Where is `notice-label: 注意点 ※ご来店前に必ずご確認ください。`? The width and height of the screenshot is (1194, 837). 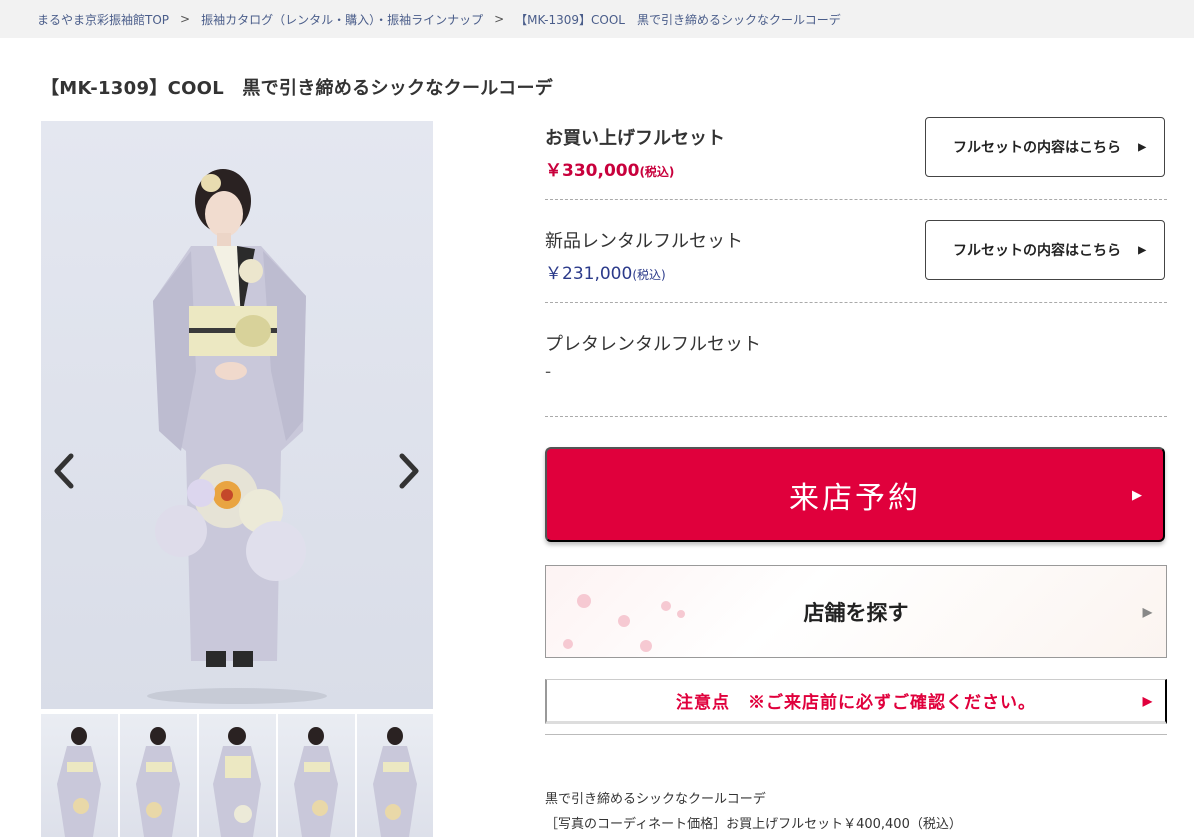 notice-label: 注意点 ※ご来店前に必ずご確認ください。 is located at coordinates (856, 702).